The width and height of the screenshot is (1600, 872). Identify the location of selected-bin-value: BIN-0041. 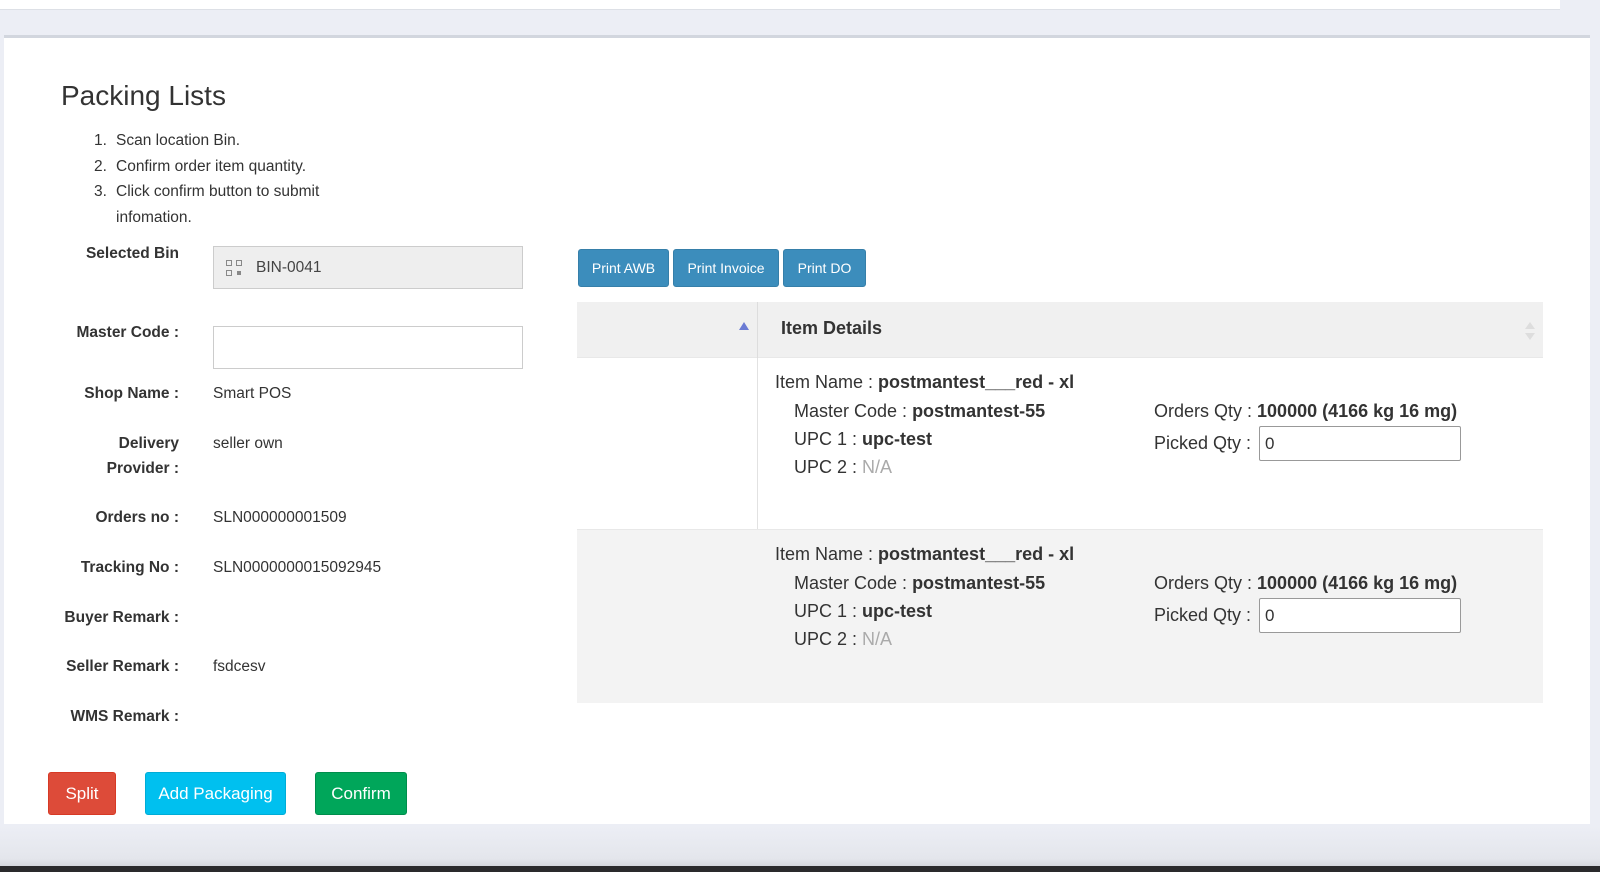
(289, 267).